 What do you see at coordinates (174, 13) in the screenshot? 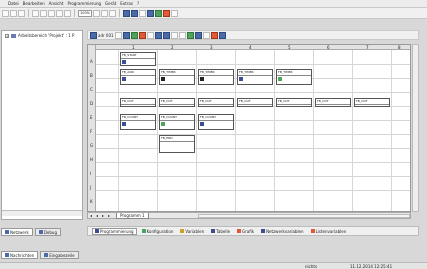
I see `settings-icon` at bounding box center [174, 13].